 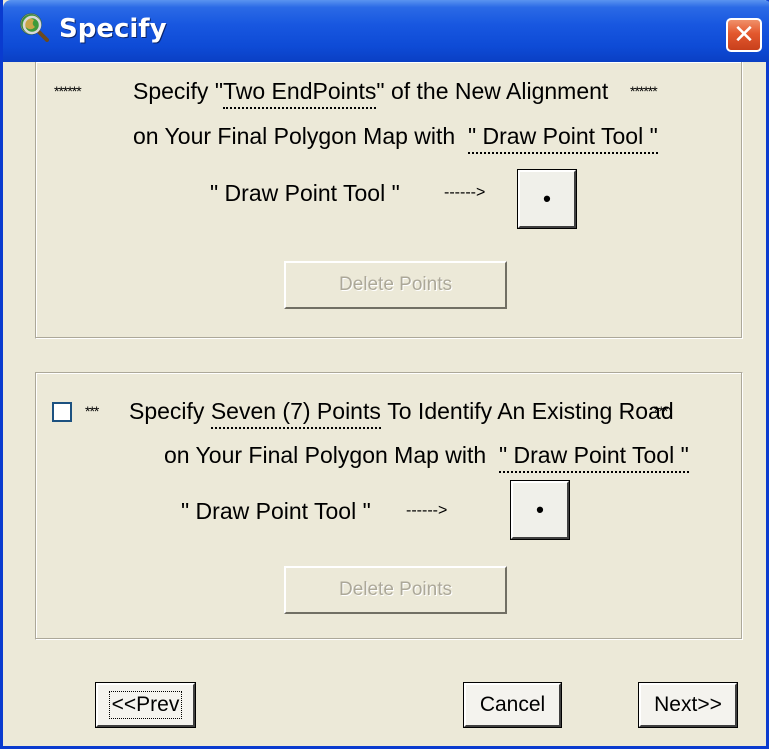 What do you see at coordinates (68, 91) in the screenshot?
I see `section1-stars-left: ******` at bounding box center [68, 91].